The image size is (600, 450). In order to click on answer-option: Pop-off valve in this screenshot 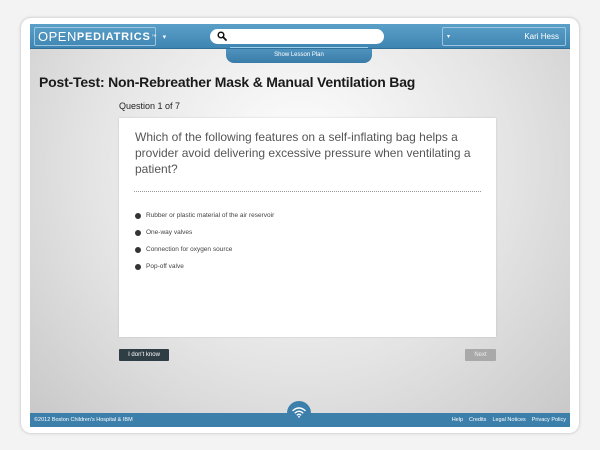, I will do `click(204, 266)`.